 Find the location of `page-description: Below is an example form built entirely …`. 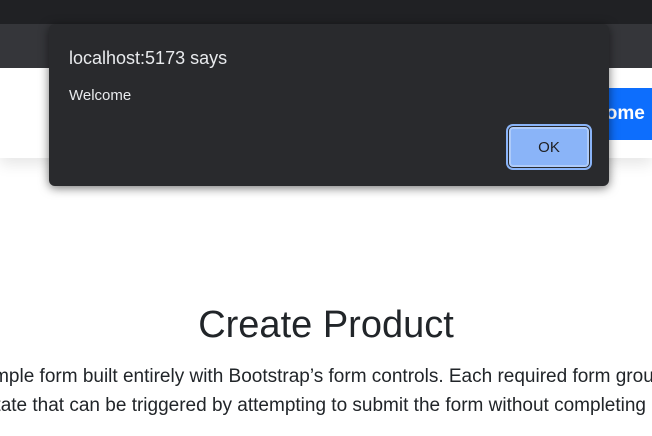

page-description: Below is an example form built entirely … is located at coordinates (326, 391).